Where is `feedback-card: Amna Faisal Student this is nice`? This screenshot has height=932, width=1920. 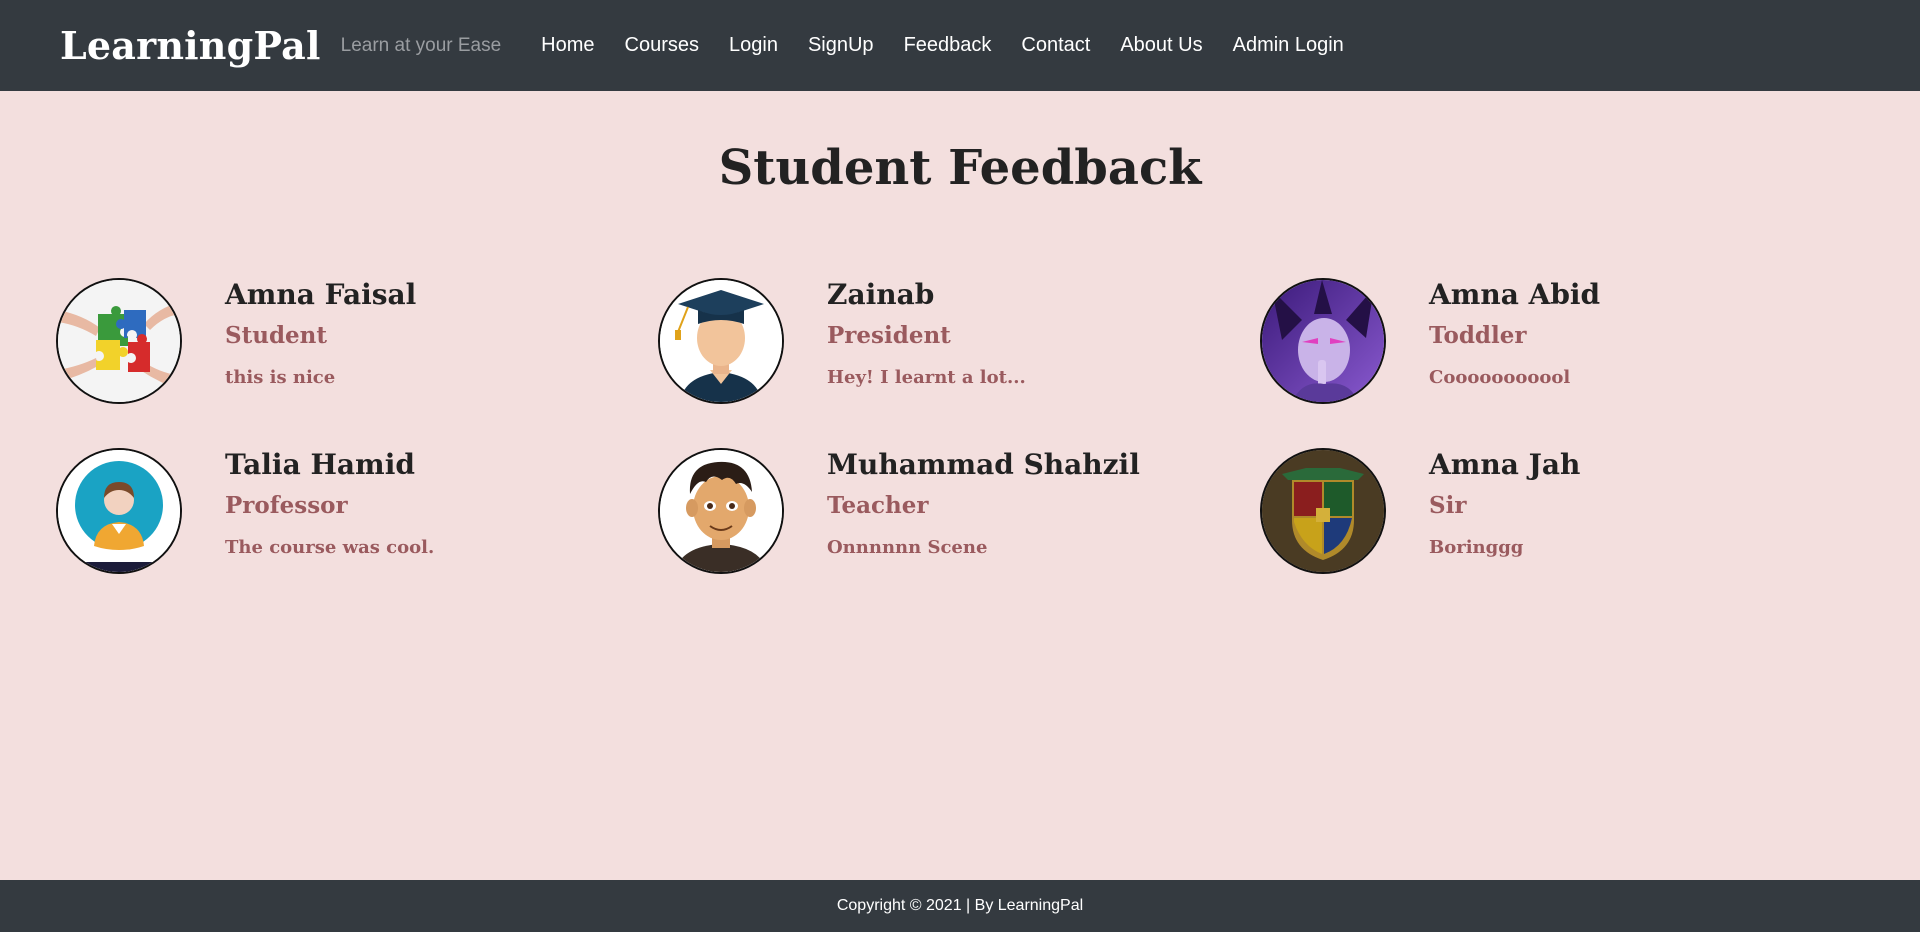 feedback-card: Amna Faisal Student this is nice is located at coordinates (316, 341).